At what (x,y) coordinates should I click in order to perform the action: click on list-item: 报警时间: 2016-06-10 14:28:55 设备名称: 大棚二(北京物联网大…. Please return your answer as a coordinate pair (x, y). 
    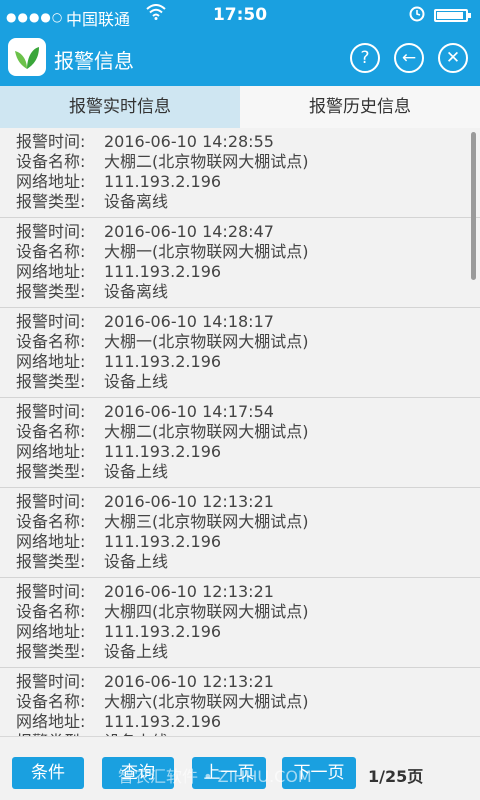
    Looking at the image, I should click on (240, 173).